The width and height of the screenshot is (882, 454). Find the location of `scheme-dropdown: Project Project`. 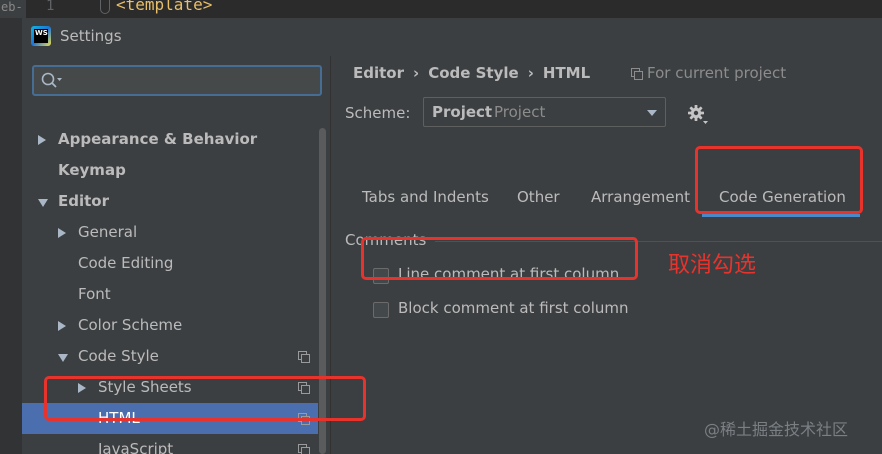

scheme-dropdown: Project Project is located at coordinates (544, 112).